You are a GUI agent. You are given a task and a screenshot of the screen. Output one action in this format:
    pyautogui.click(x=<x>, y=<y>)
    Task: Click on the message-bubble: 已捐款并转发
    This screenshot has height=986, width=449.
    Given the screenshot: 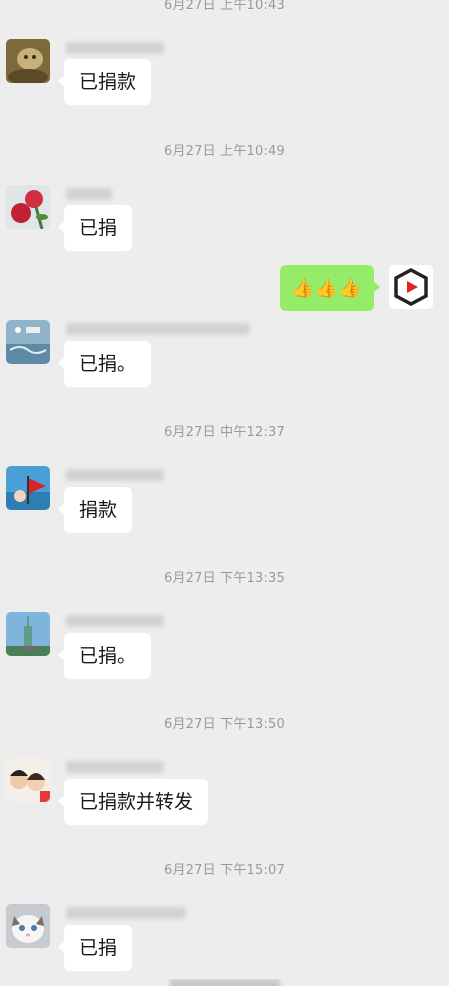 What is the action you would take?
    pyautogui.click(x=133, y=802)
    